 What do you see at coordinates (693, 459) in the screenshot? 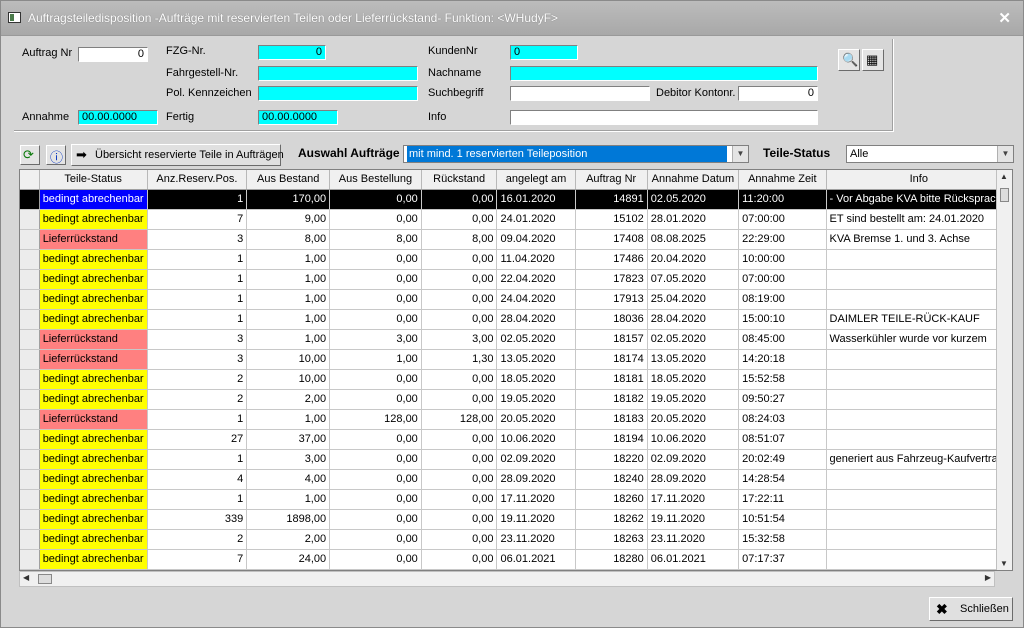
I see `cell-datum: 02.09.2020` at bounding box center [693, 459].